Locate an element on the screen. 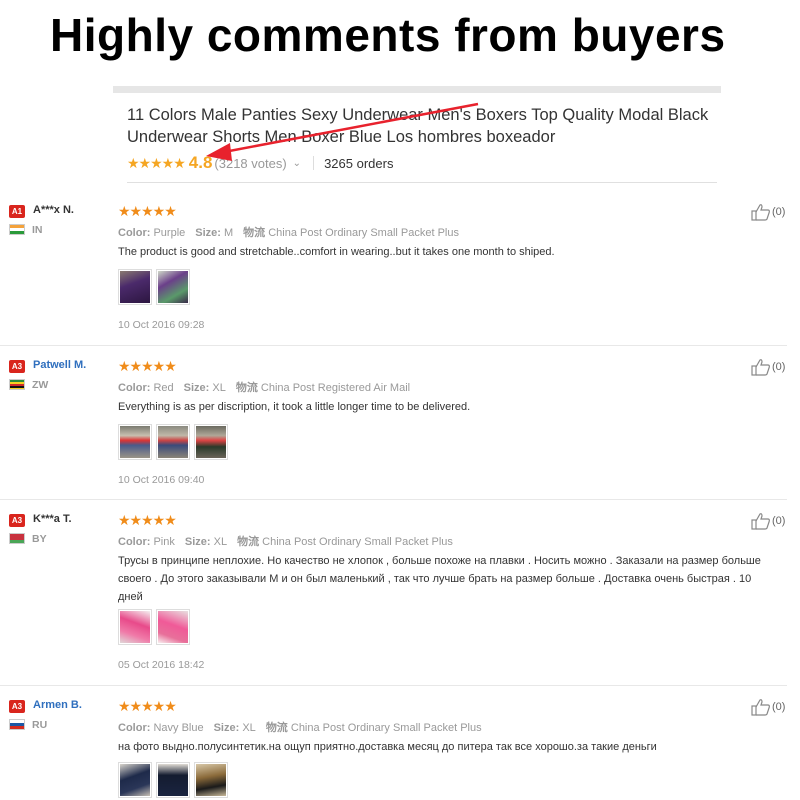 The height and width of the screenshot is (800, 800). rating-stars-icon: ★★★★★ is located at coordinates (156, 162).